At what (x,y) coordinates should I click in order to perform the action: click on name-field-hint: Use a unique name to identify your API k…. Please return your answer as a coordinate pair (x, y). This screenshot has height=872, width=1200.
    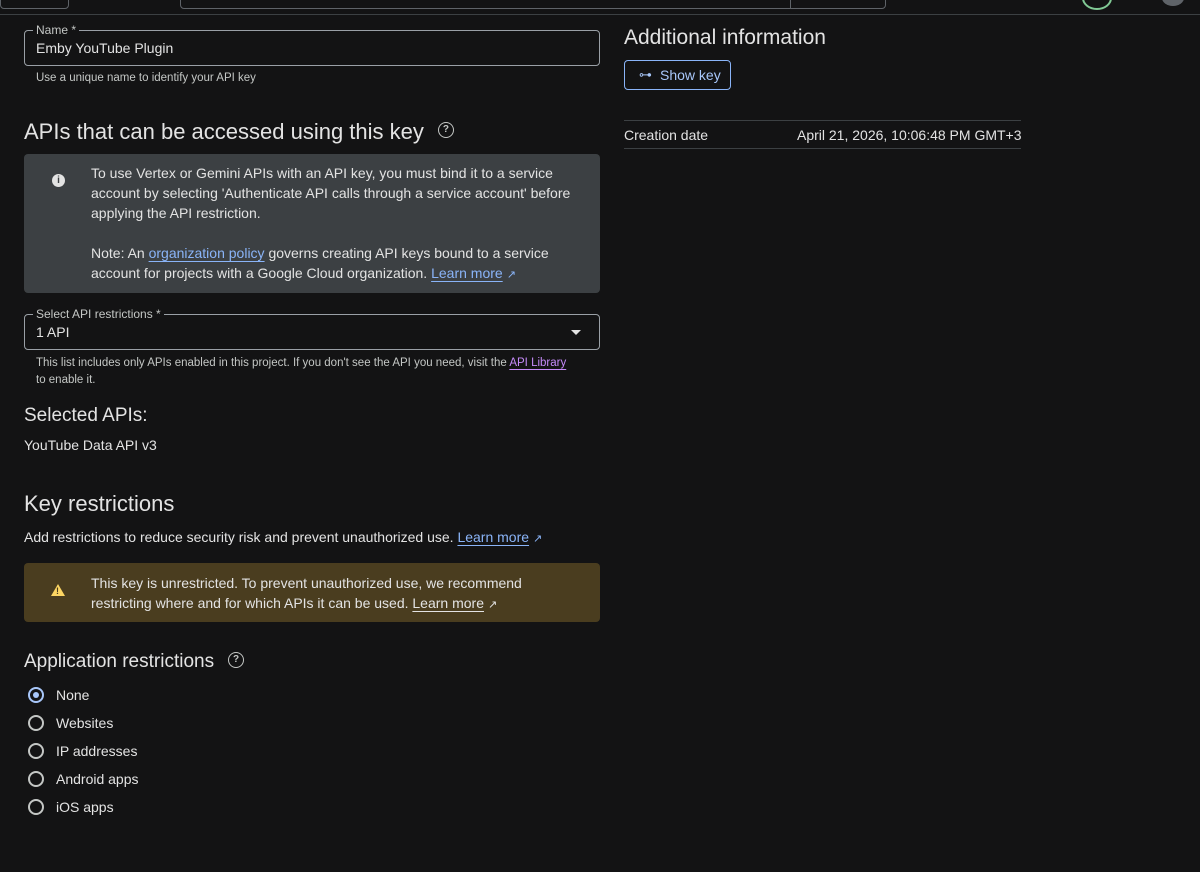
    Looking at the image, I should click on (146, 78).